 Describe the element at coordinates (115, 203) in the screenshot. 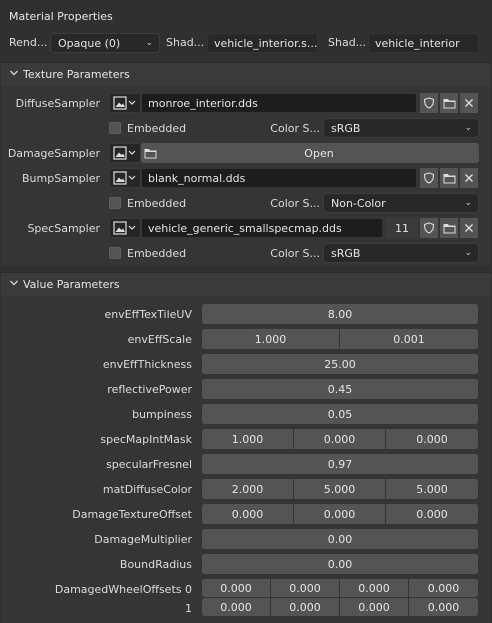

I see `bump-embedded-checkbox` at that location.